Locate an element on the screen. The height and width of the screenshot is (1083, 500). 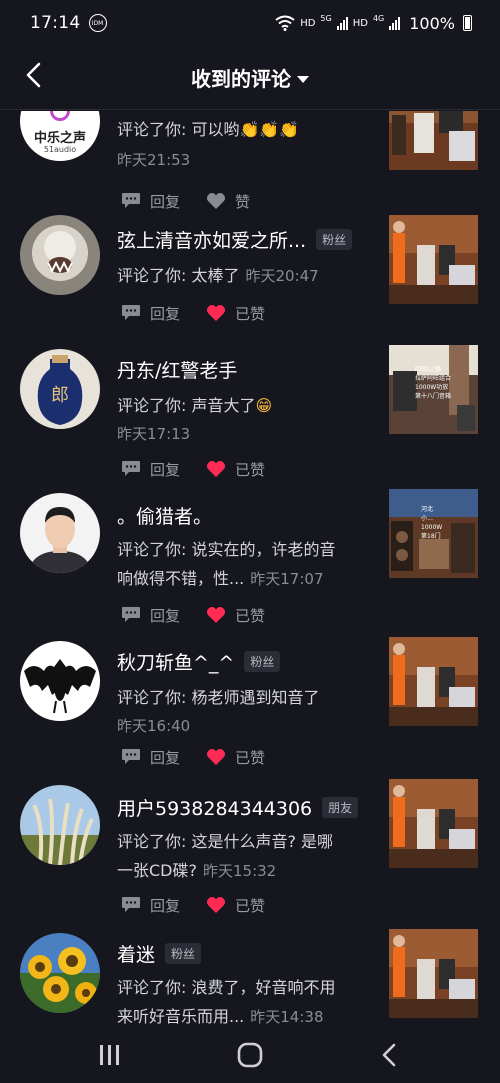
comment-text: 评论了你: 声音大了😁 is located at coordinates (246, 405).